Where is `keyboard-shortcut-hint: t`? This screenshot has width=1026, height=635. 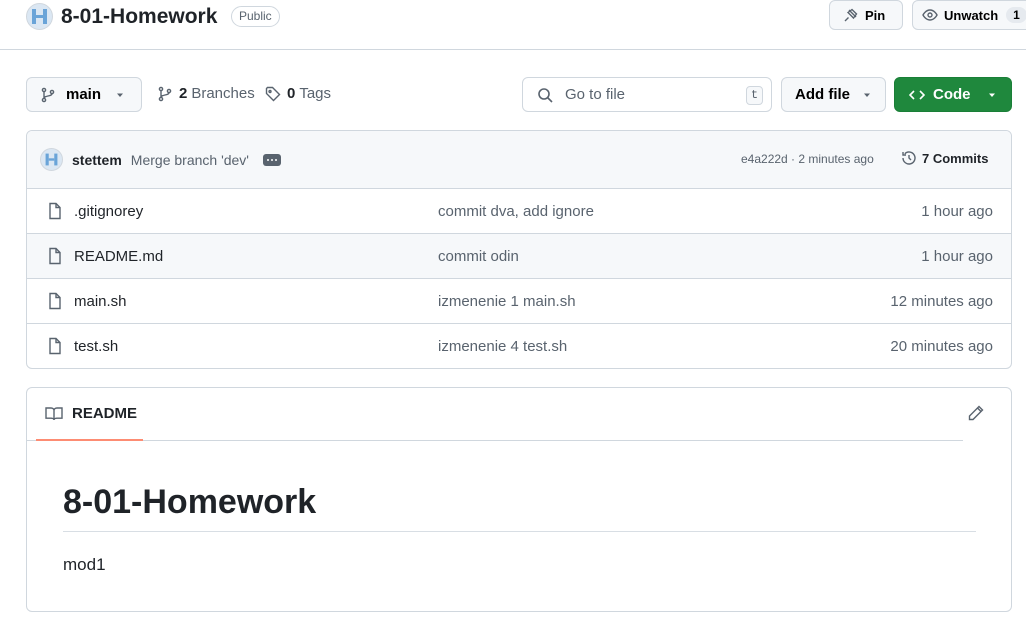 keyboard-shortcut-hint: t is located at coordinates (754, 95).